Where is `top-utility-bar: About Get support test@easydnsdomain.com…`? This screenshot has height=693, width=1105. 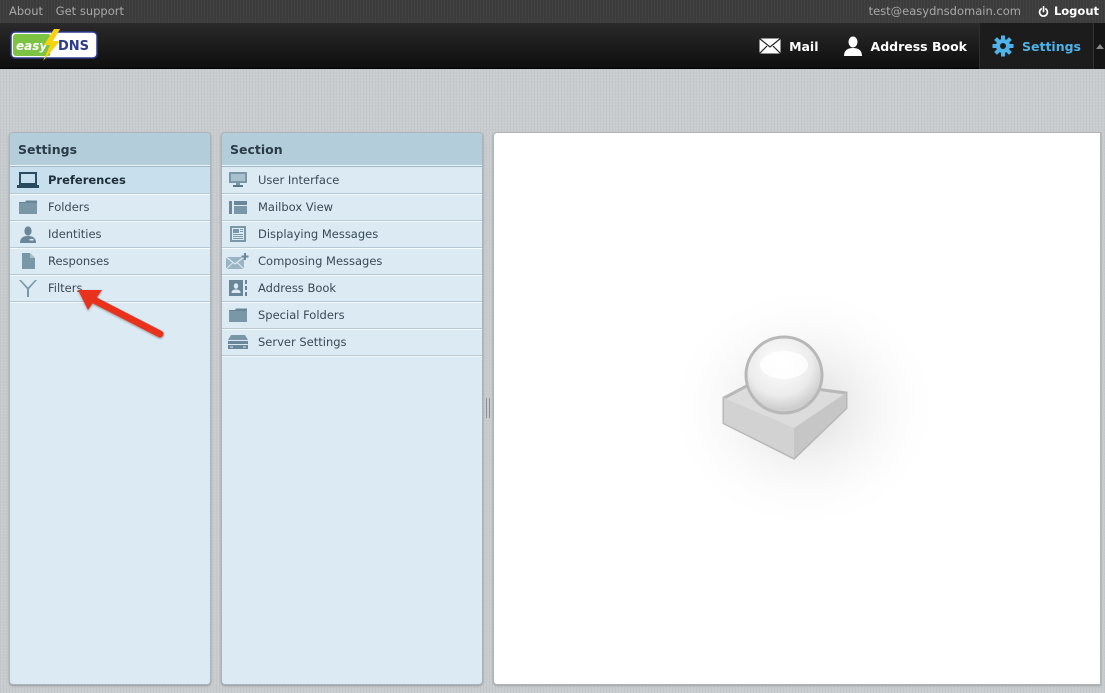
top-utility-bar: About Get support test@easydnsdomain.com… is located at coordinates (552, 11).